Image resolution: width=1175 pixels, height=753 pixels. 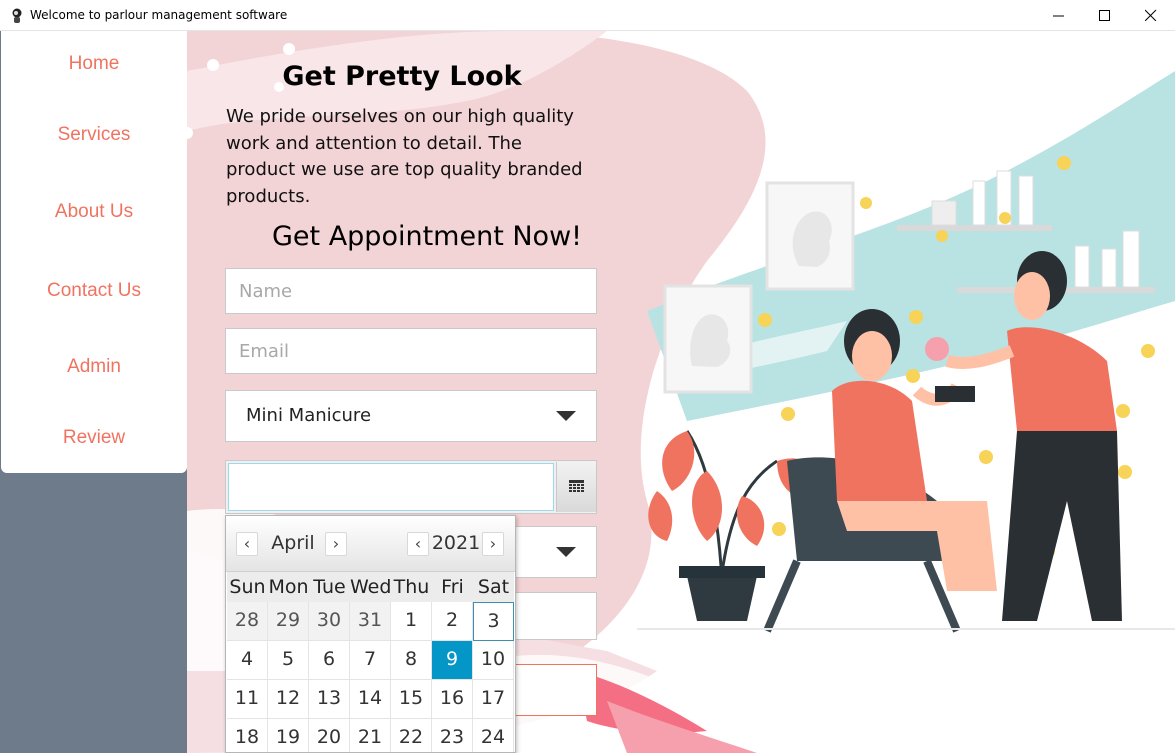 I want to click on close-button, so click(x=1151, y=15).